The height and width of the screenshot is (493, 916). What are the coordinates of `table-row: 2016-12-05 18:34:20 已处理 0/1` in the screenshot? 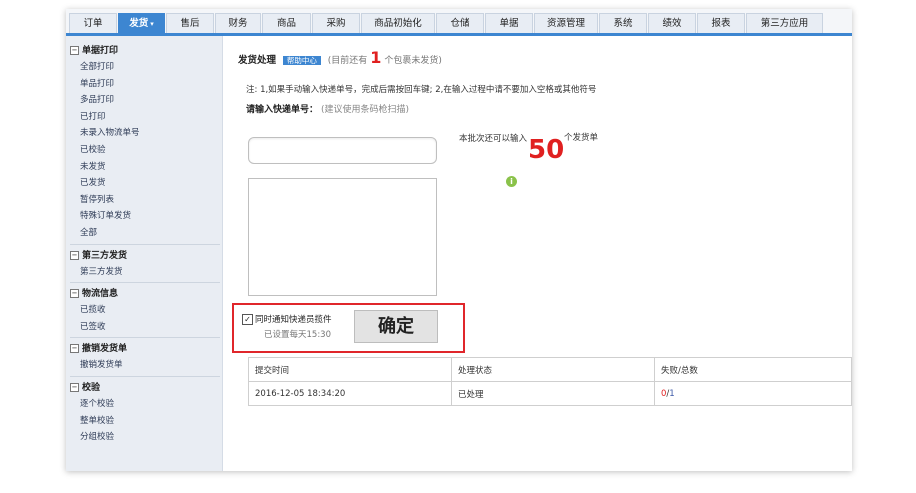 It's located at (550, 393).